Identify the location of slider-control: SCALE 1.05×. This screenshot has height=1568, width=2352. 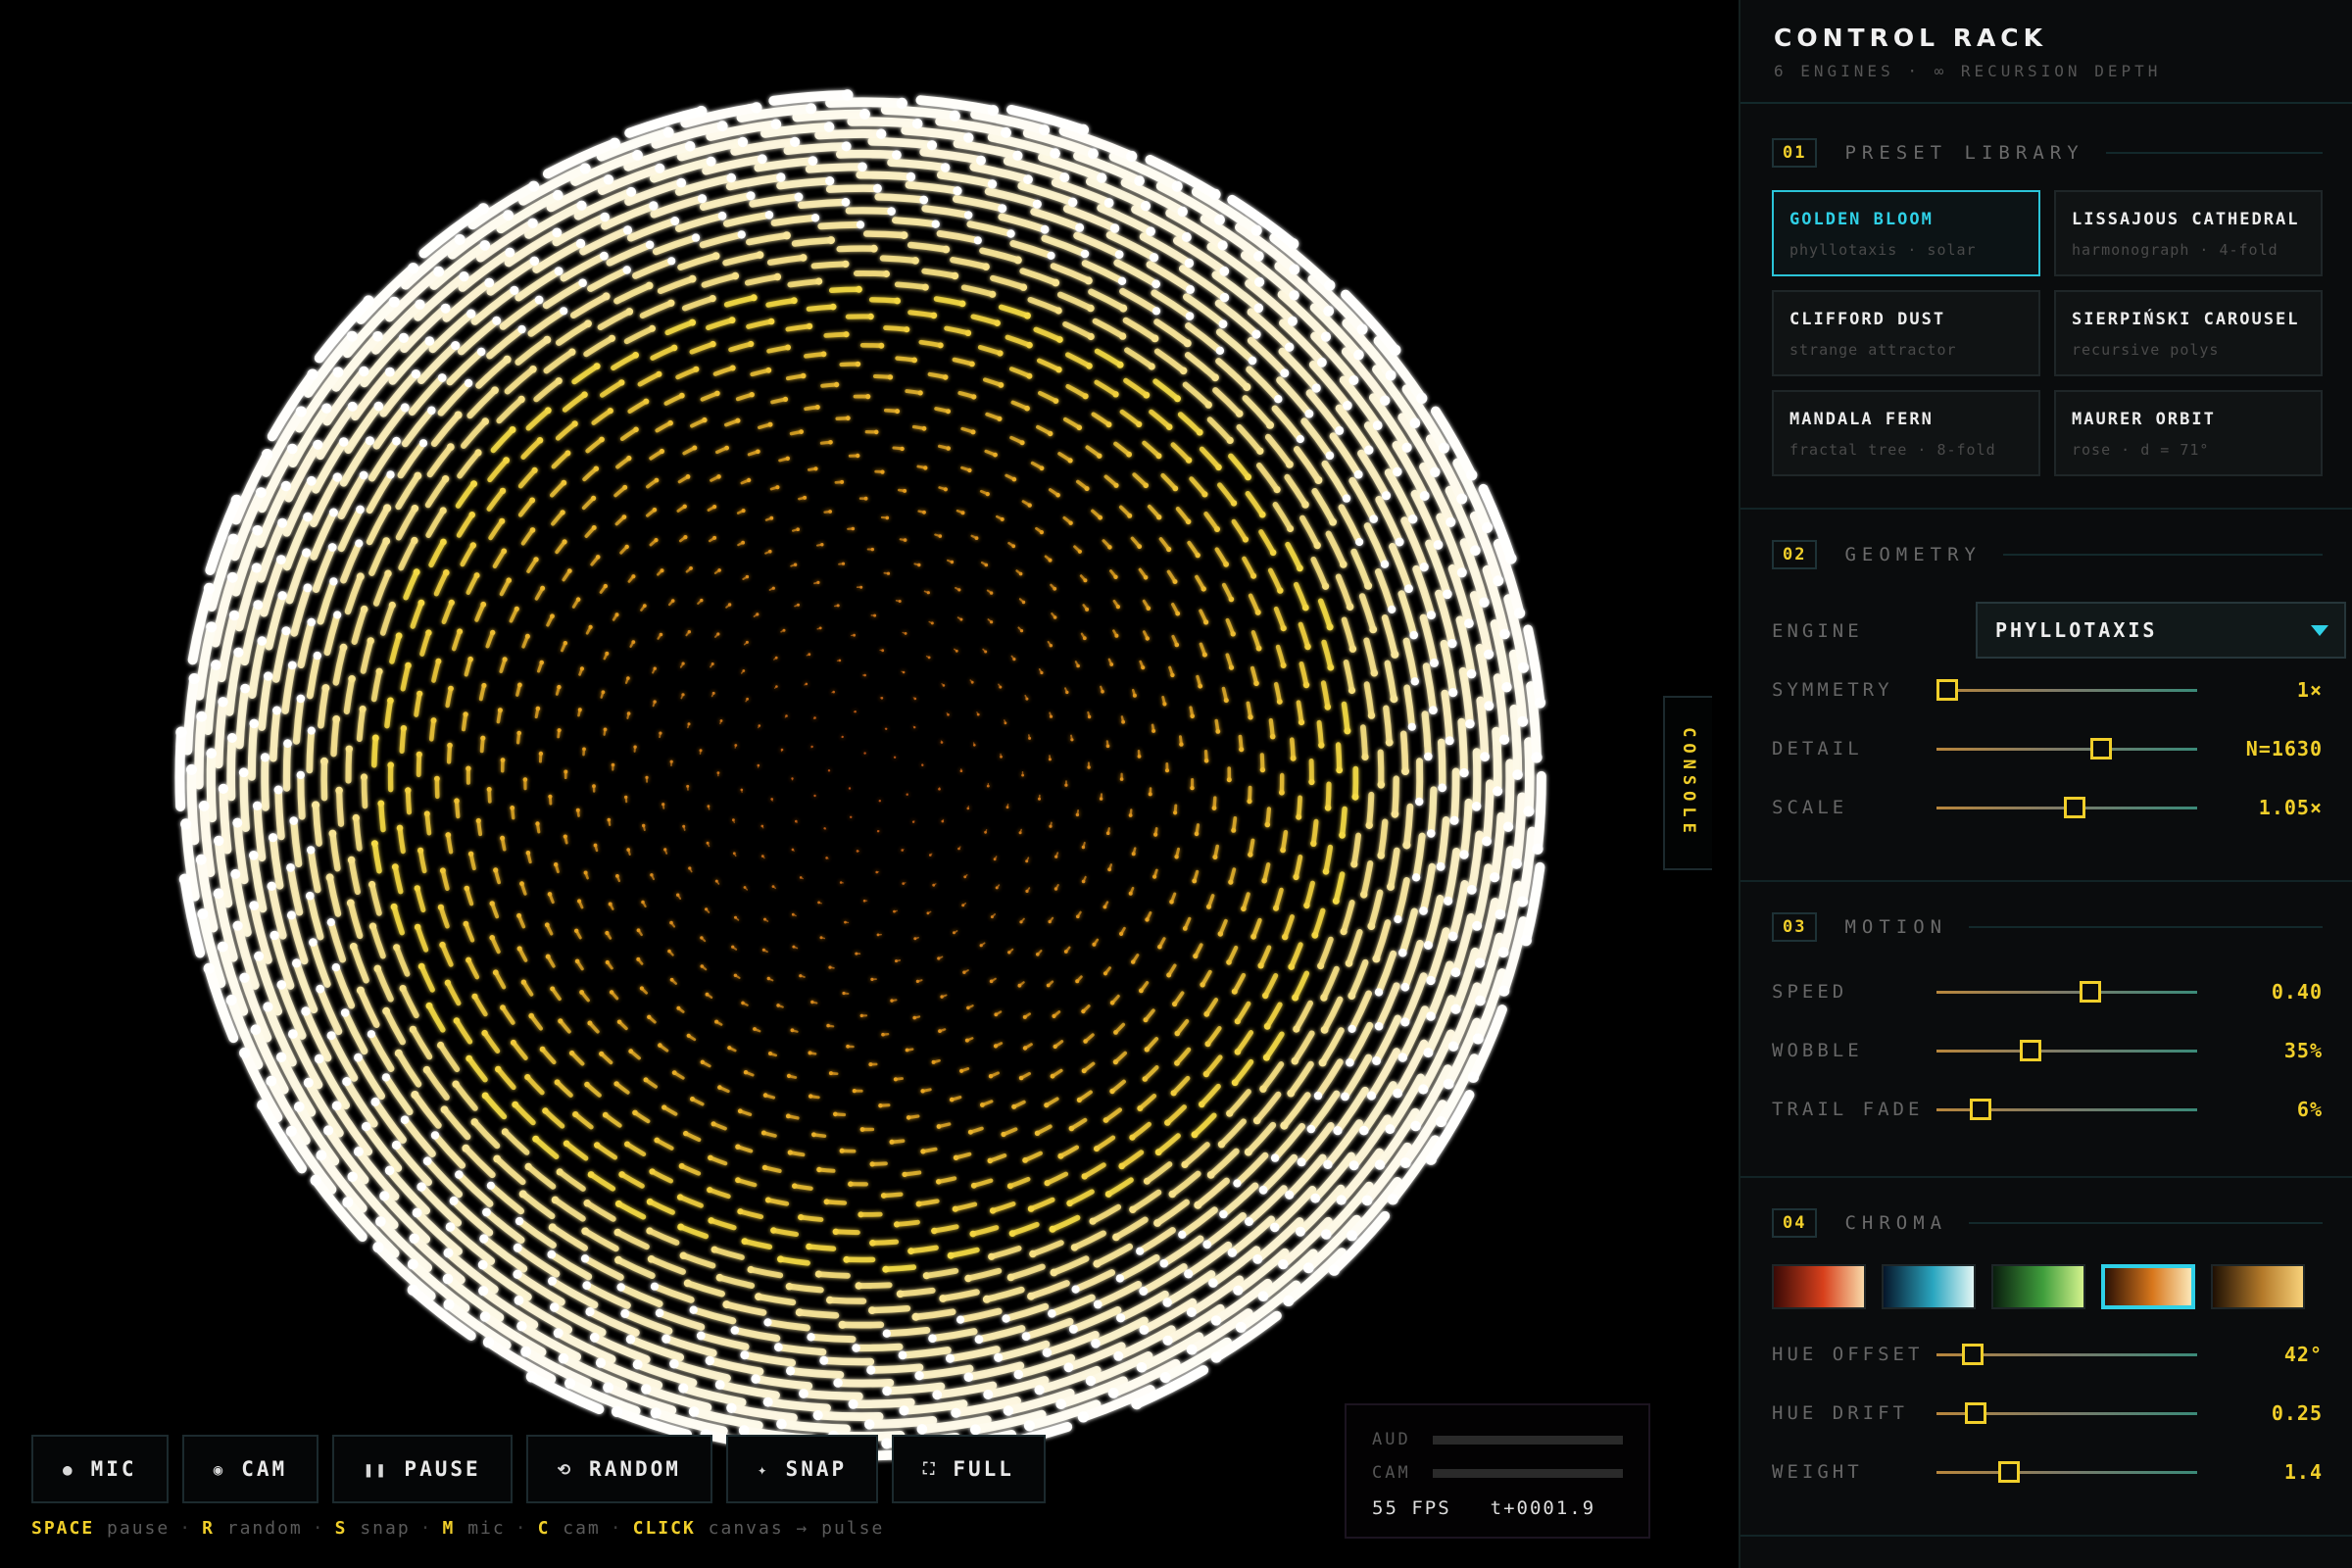
(2047, 807).